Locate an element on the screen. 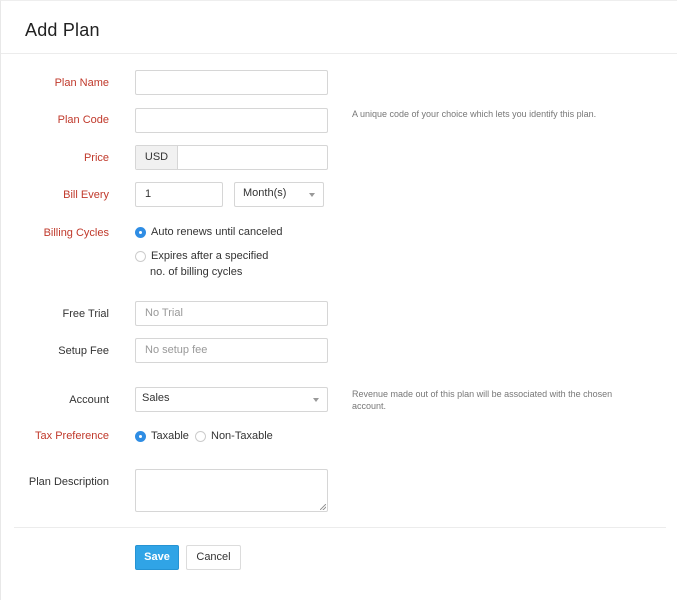 The image size is (677, 600). tax-option-label: Non-Taxable is located at coordinates (242, 436).